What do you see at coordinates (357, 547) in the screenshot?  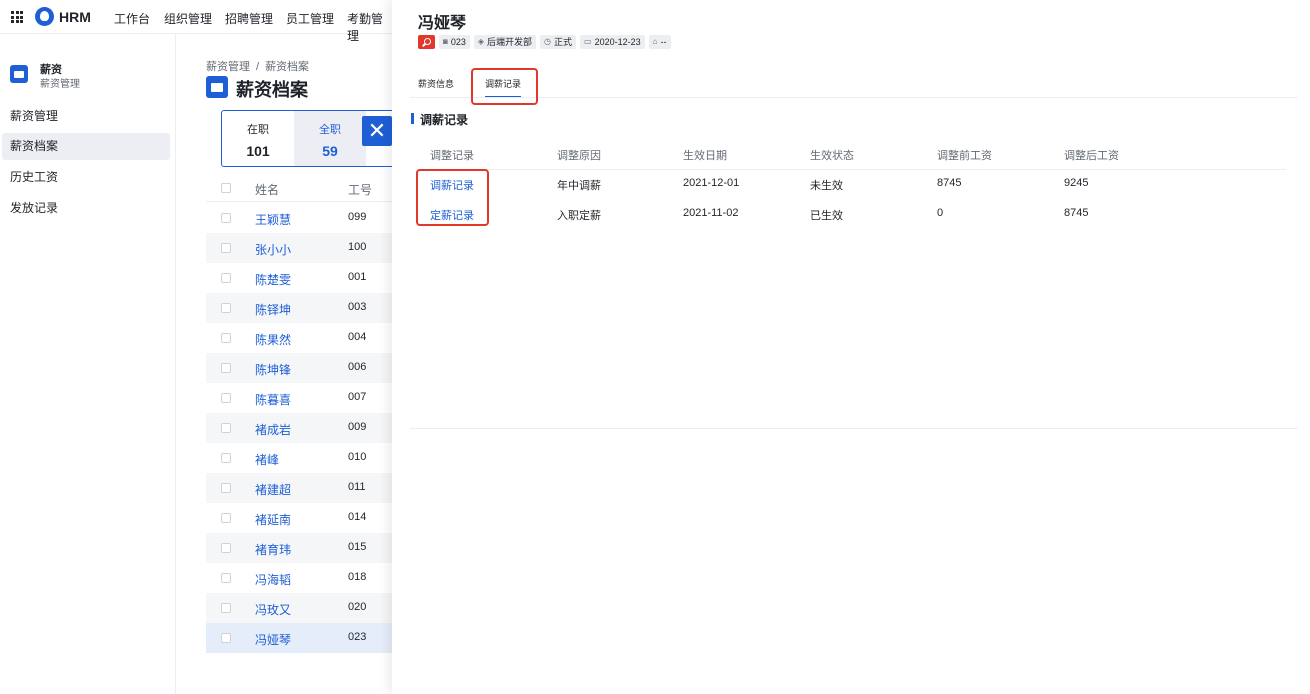 I see `employee-id: 015` at bounding box center [357, 547].